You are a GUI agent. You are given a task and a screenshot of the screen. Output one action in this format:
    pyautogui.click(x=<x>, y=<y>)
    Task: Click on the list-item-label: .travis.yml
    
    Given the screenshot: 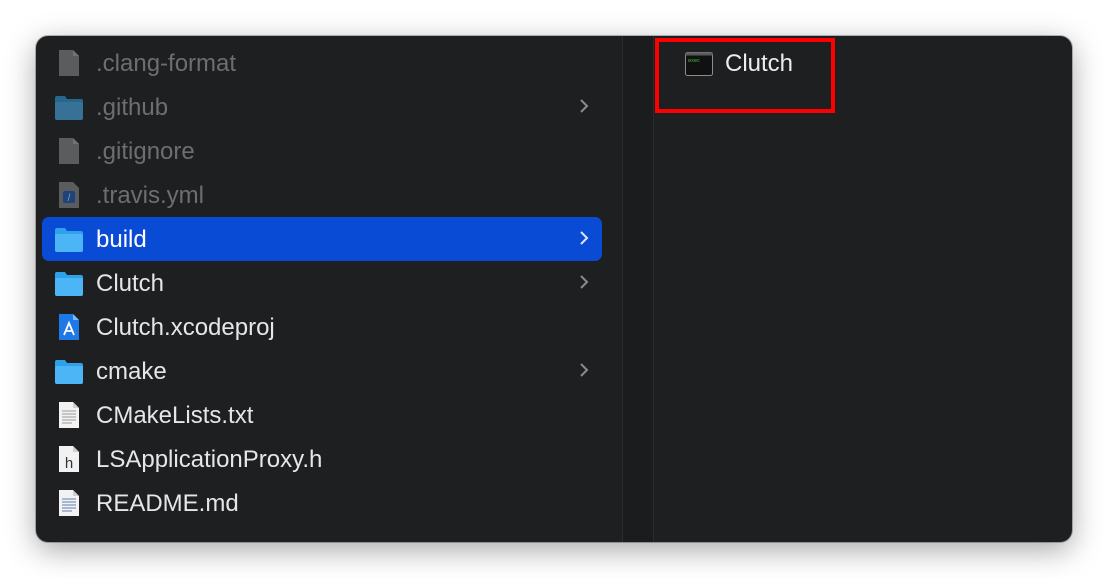 What is the action you would take?
    pyautogui.click(x=150, y=195)
    